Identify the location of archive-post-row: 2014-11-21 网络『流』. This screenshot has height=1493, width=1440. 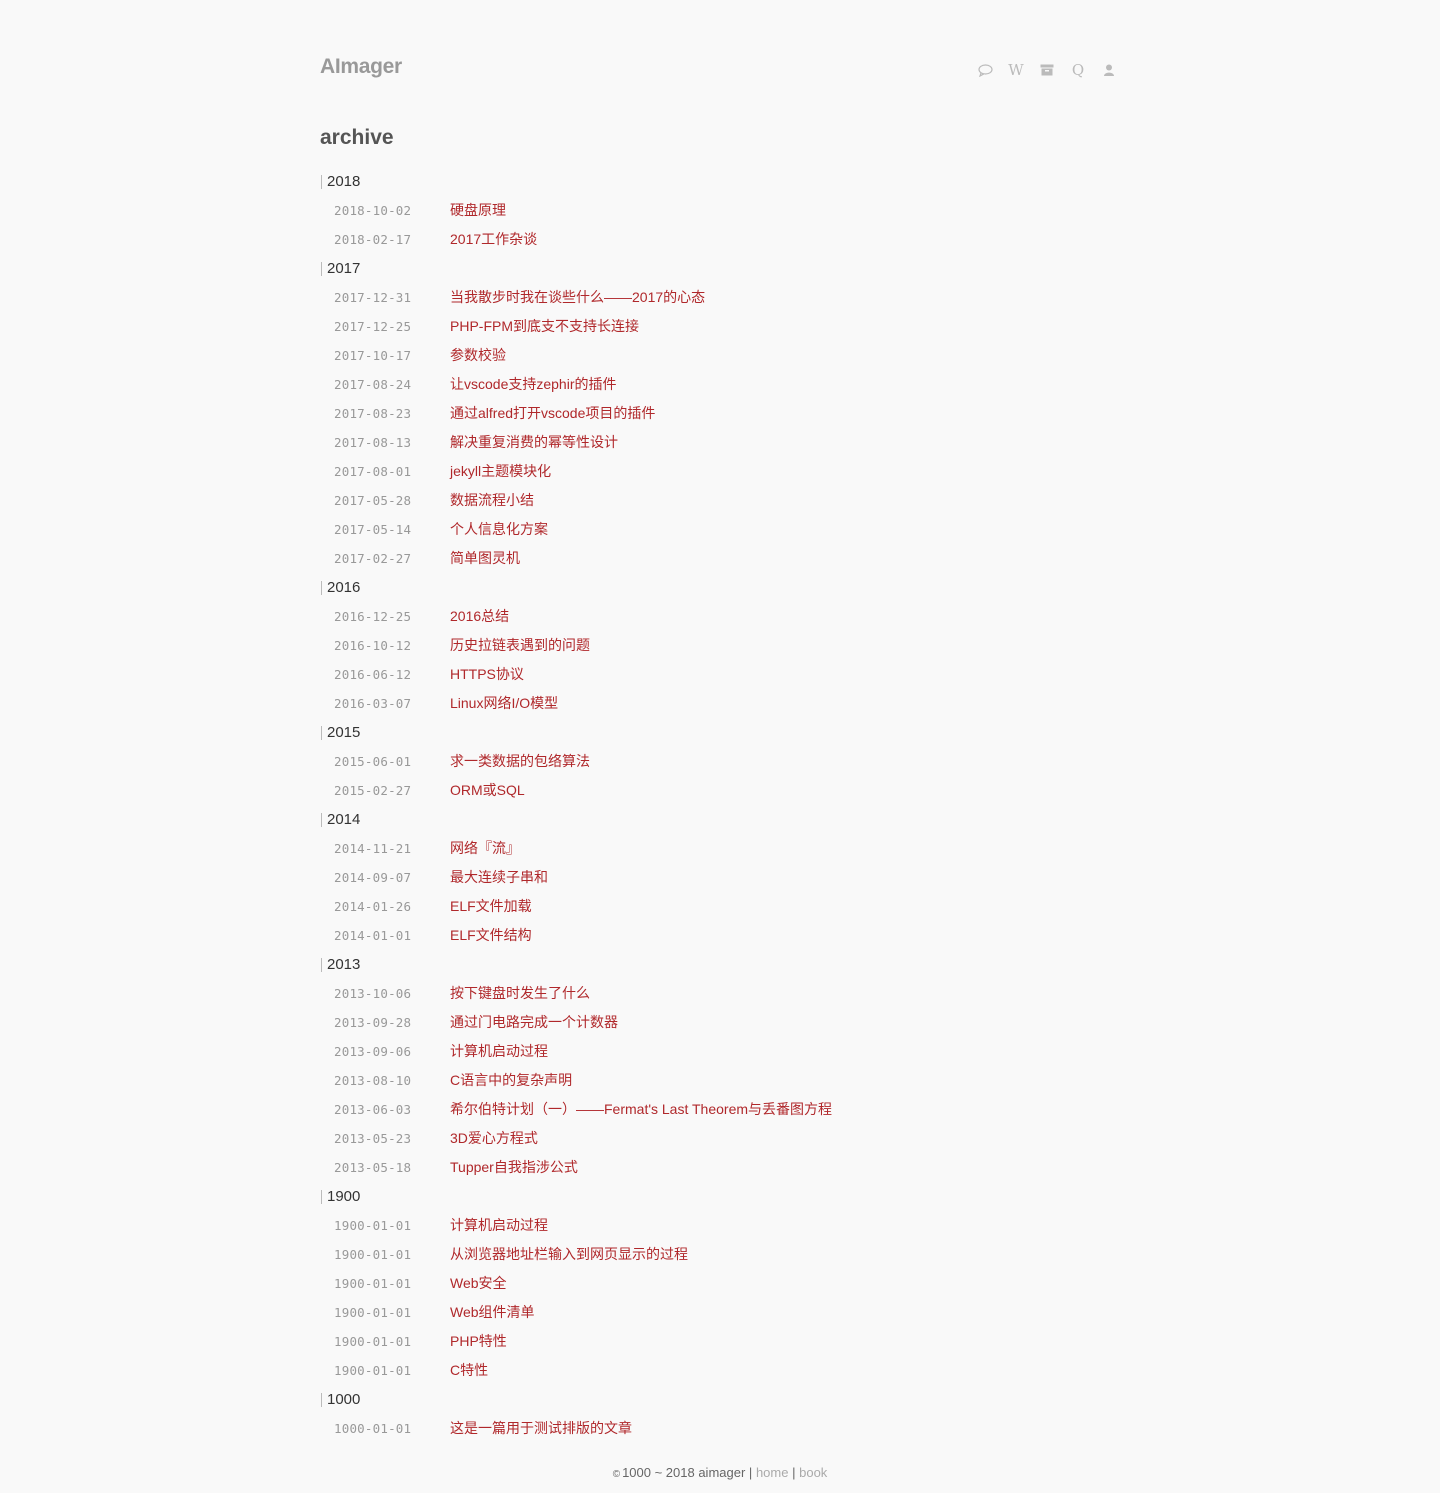
(720, 848).